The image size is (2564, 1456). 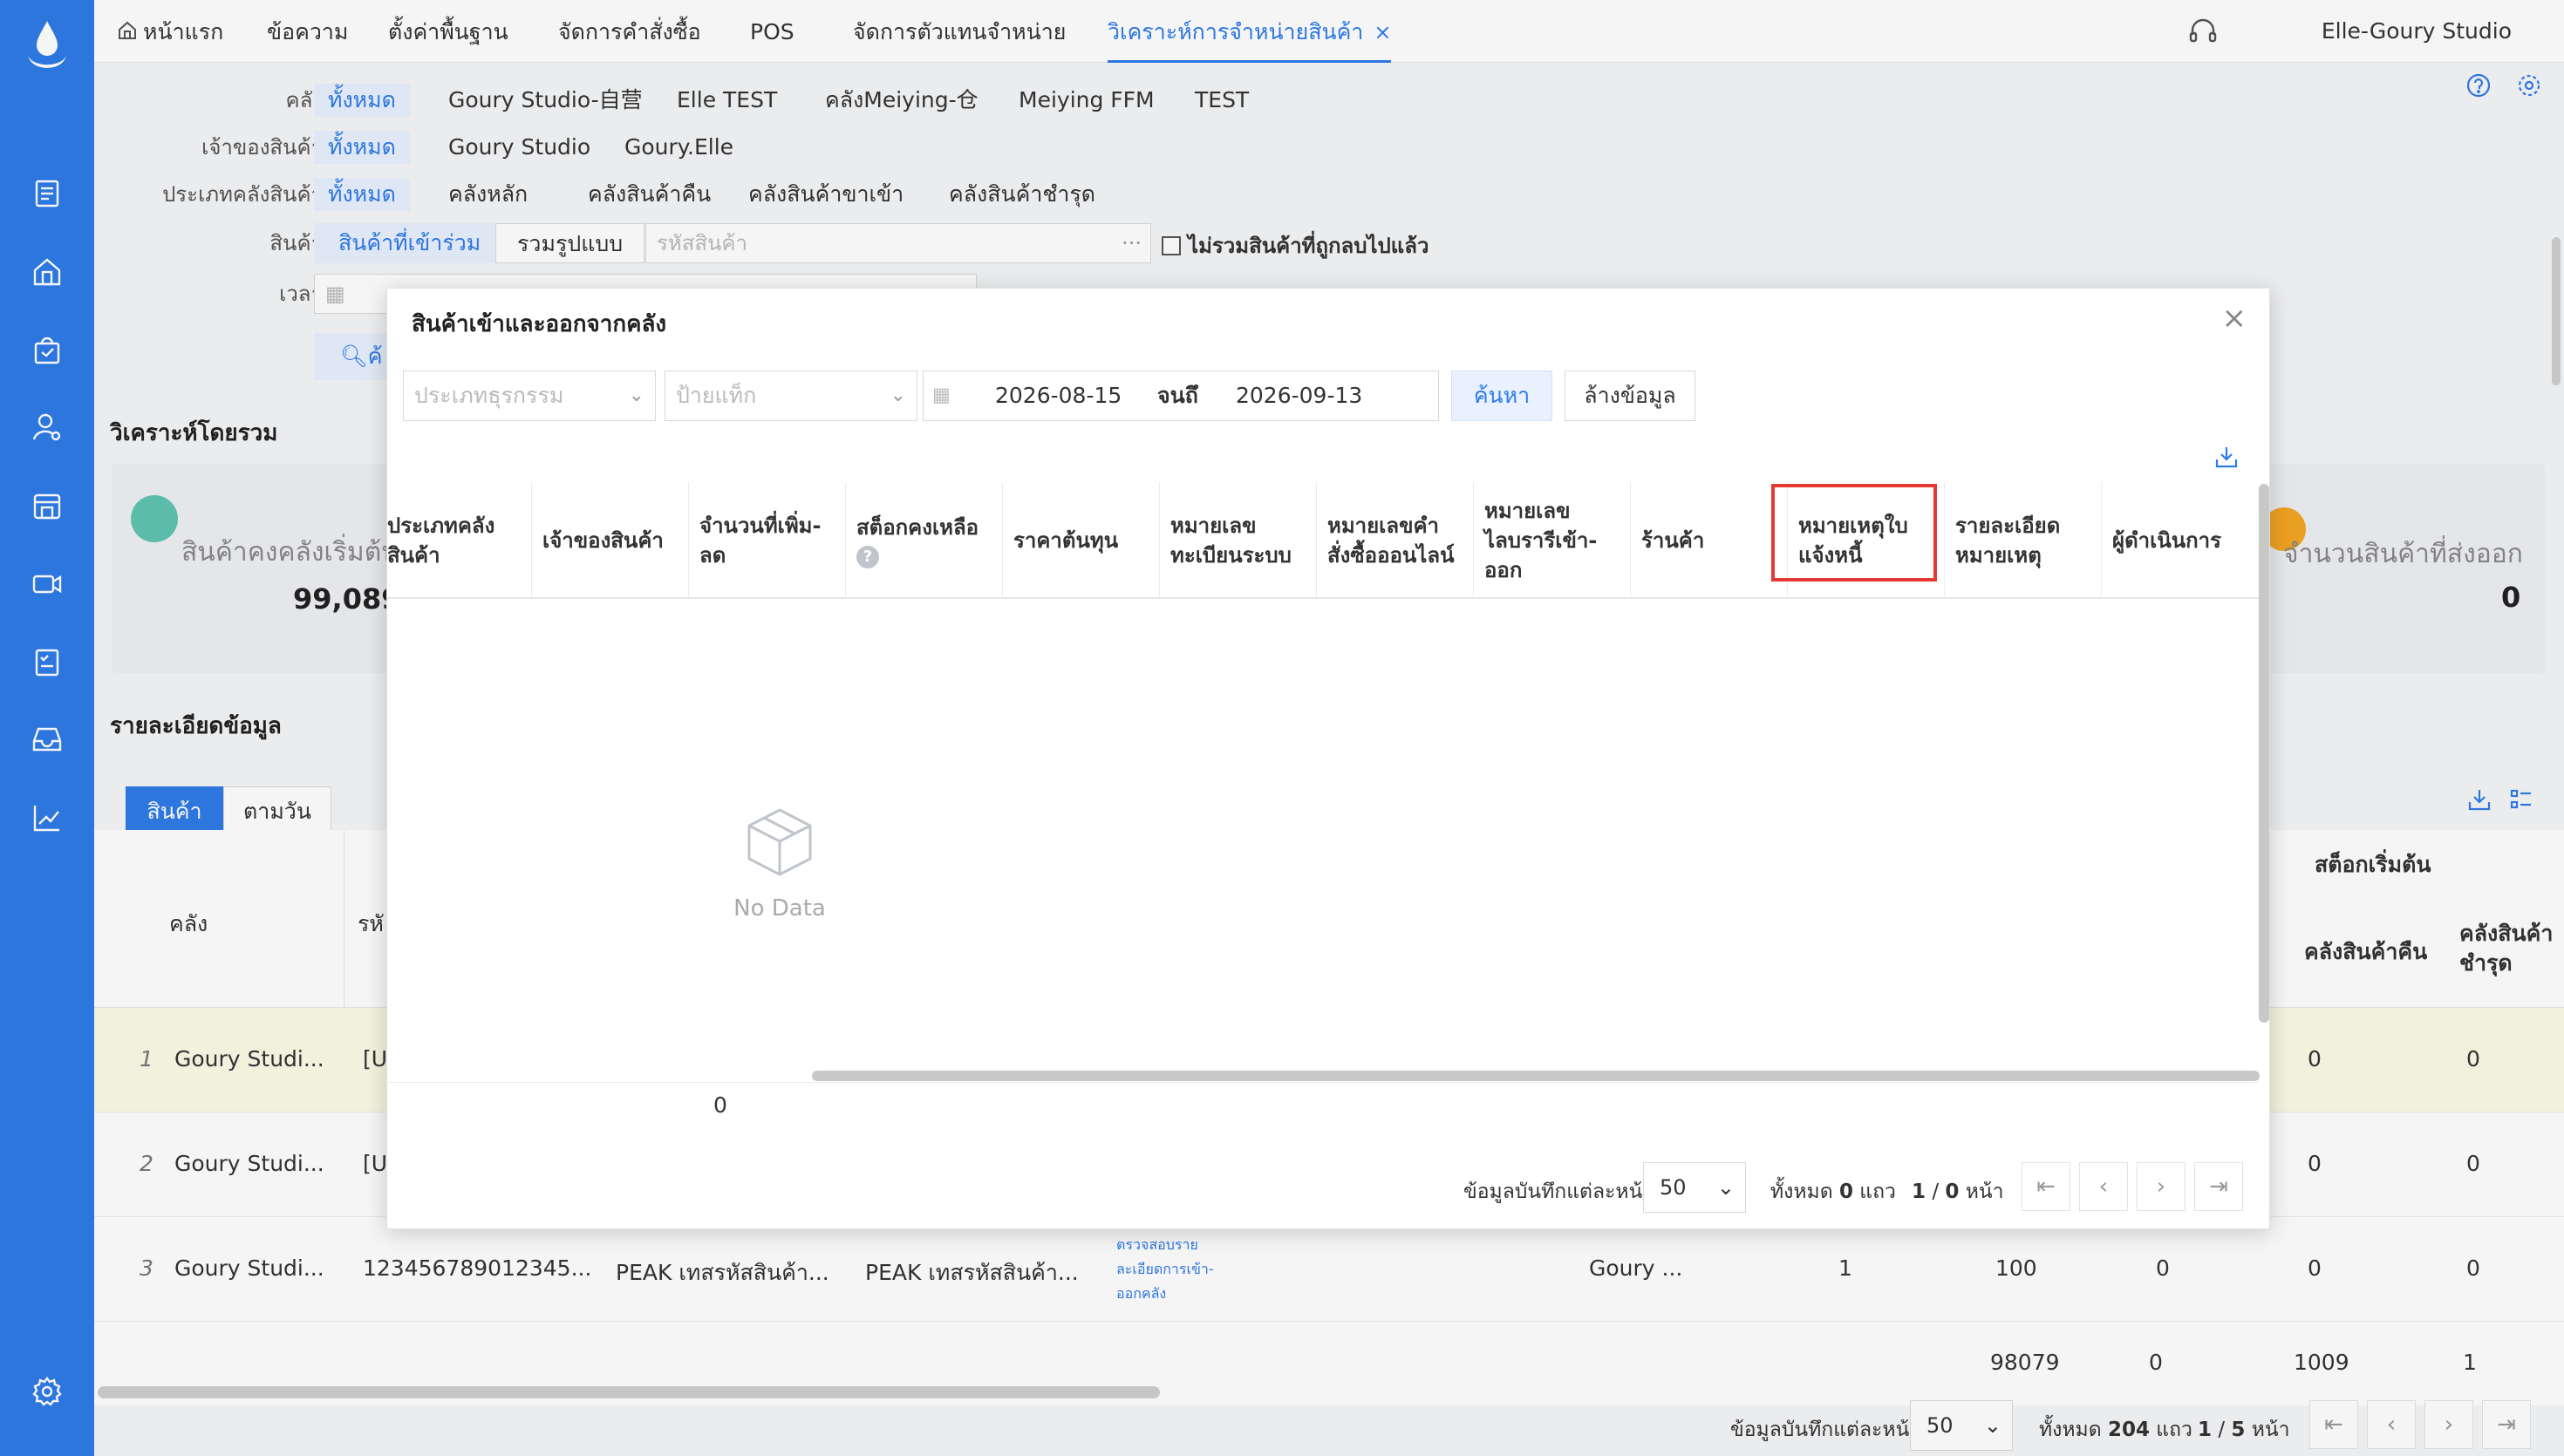 I want to click on close-icon: ×, so click(x=2234, y=318).